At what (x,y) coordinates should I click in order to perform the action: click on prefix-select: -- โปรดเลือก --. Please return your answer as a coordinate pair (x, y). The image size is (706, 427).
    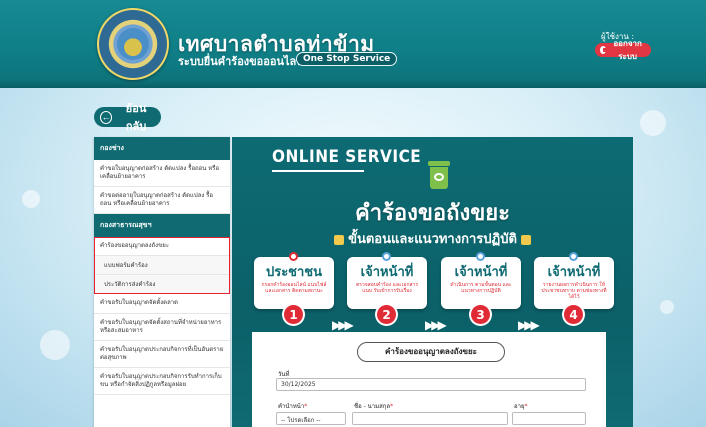
    Looking at the image, I should click on (311, 418).